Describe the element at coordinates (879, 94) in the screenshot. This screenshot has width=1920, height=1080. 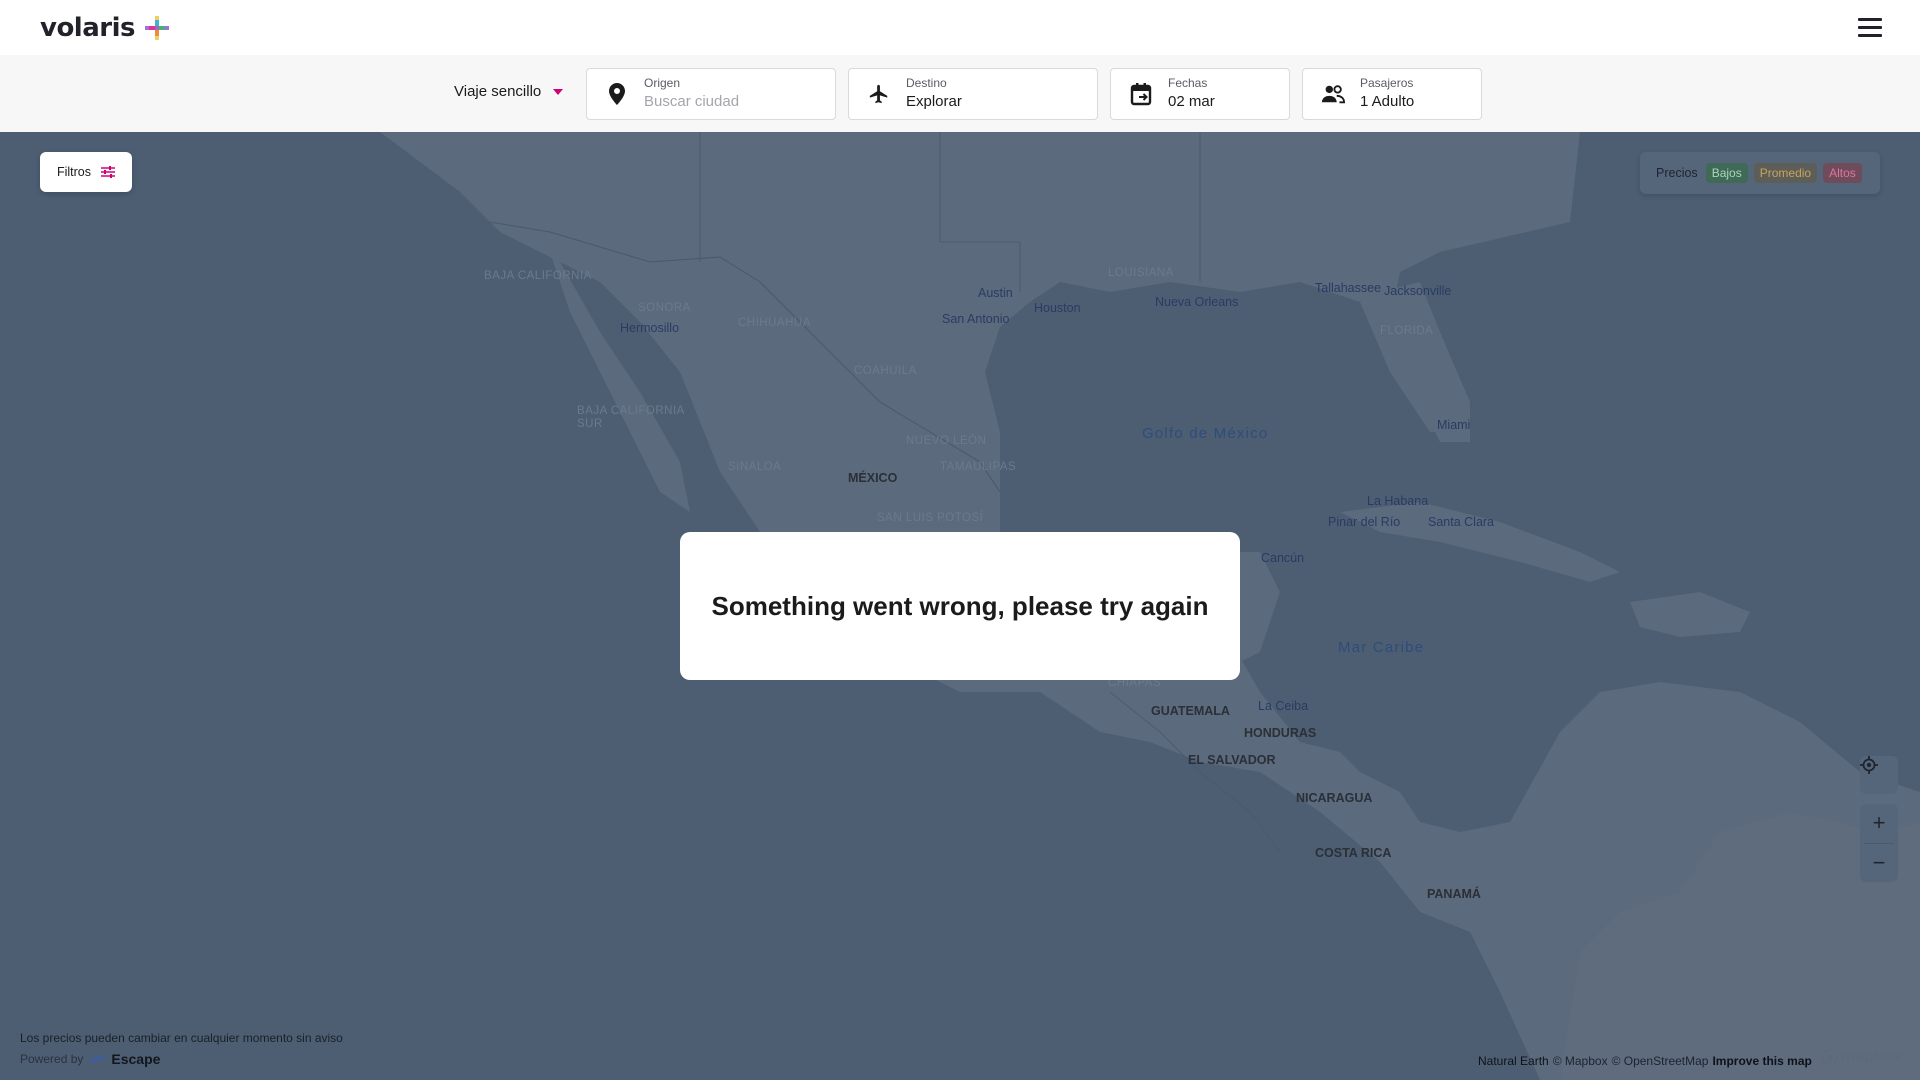
I see `airplane-icon` at that location.